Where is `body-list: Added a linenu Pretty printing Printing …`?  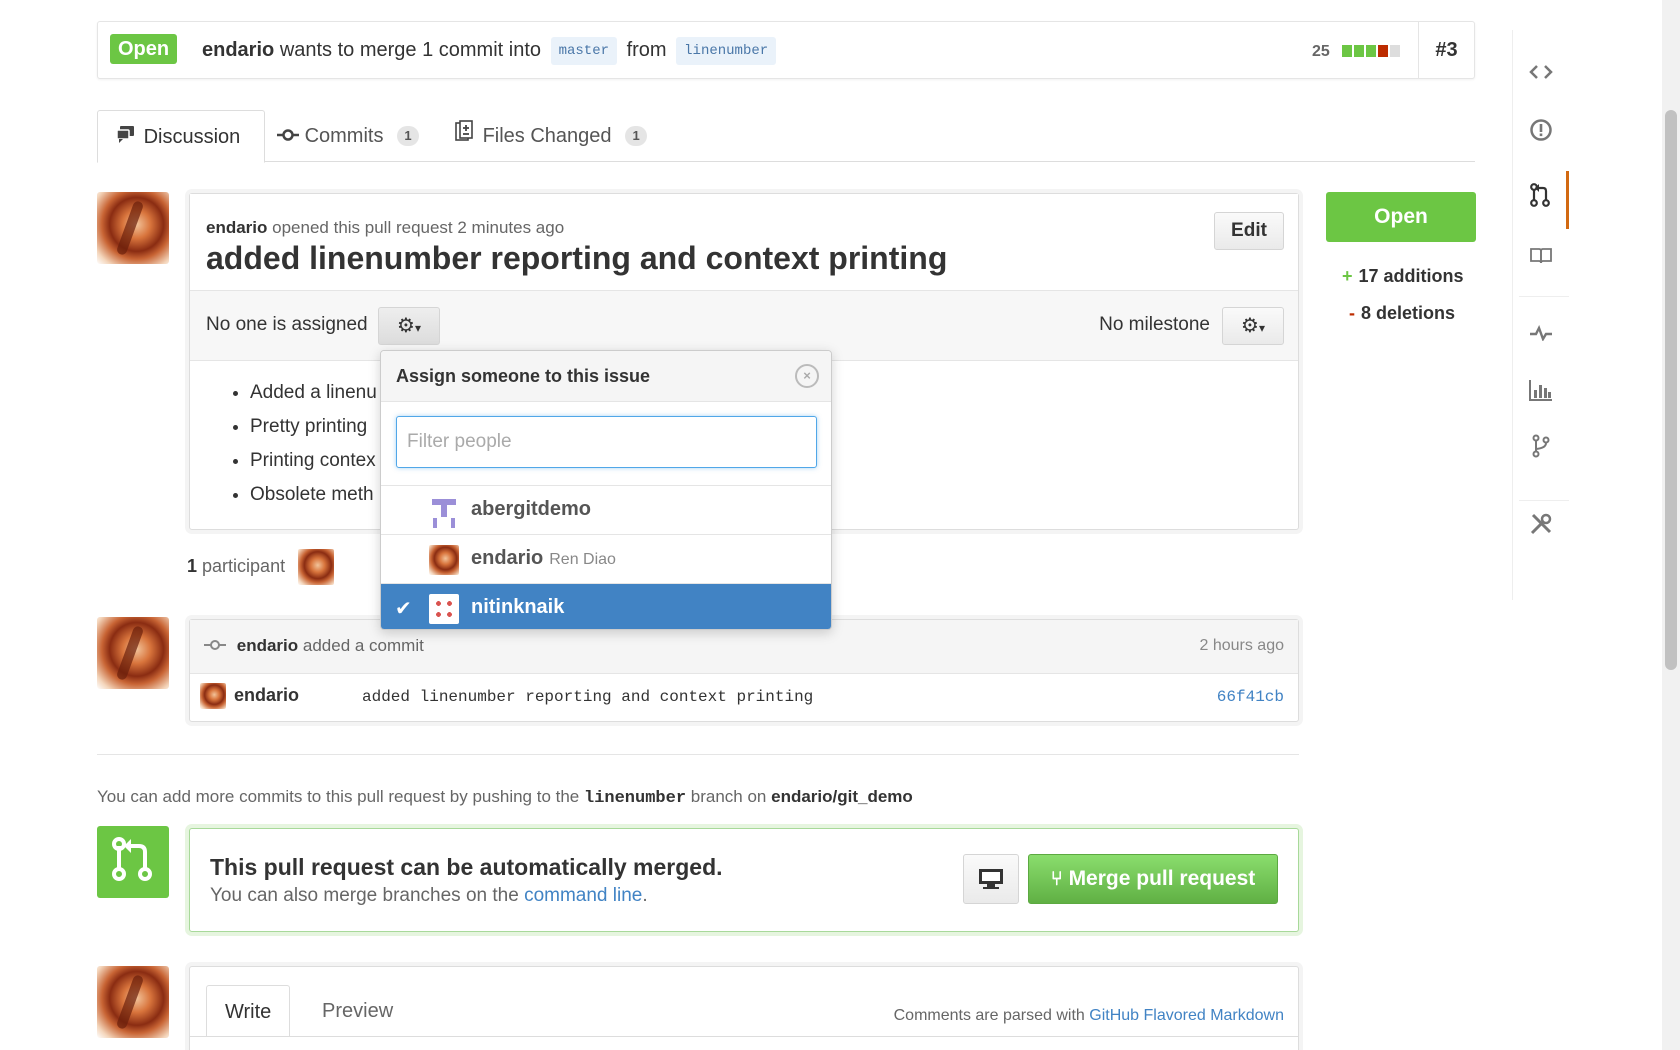 body-list: Added a linenu Pretty printing Printing … is located at coordinates (313, 444).